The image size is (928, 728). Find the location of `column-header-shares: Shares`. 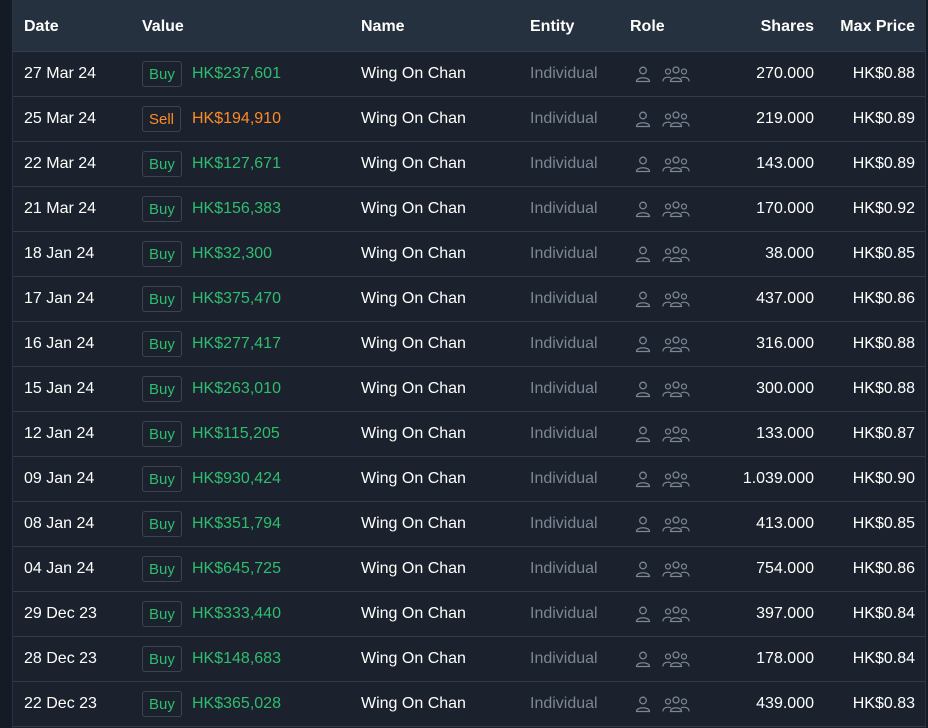

column-header-shares: Shares is located at coordinates (787, 26).